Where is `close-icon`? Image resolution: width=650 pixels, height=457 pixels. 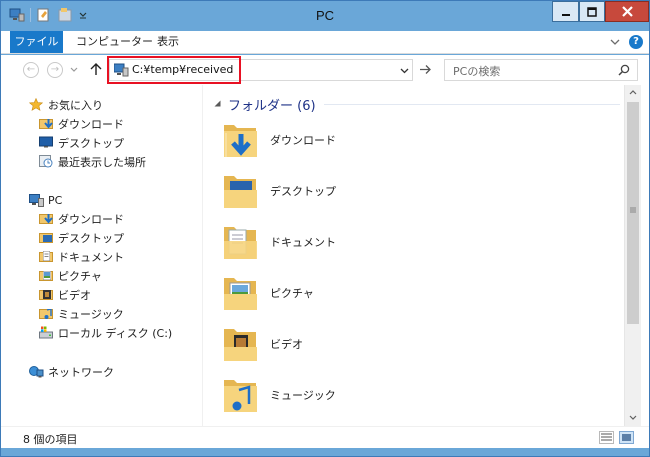
close-icon is located at coordinates (627, 11).